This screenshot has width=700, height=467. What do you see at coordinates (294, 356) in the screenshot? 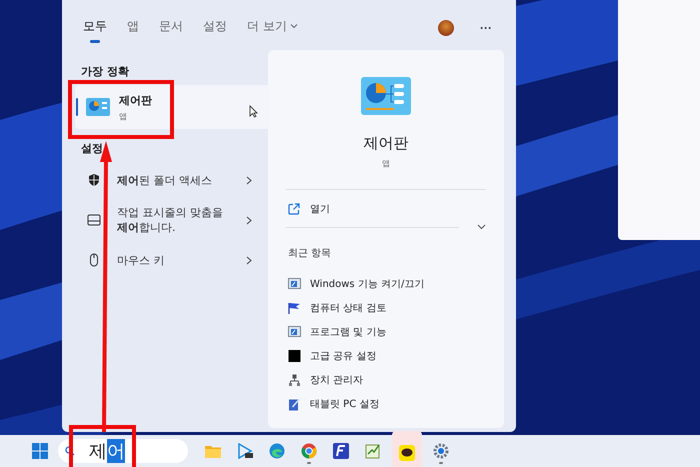
I see `filled-square-icon` at bounding box center [294, 356].